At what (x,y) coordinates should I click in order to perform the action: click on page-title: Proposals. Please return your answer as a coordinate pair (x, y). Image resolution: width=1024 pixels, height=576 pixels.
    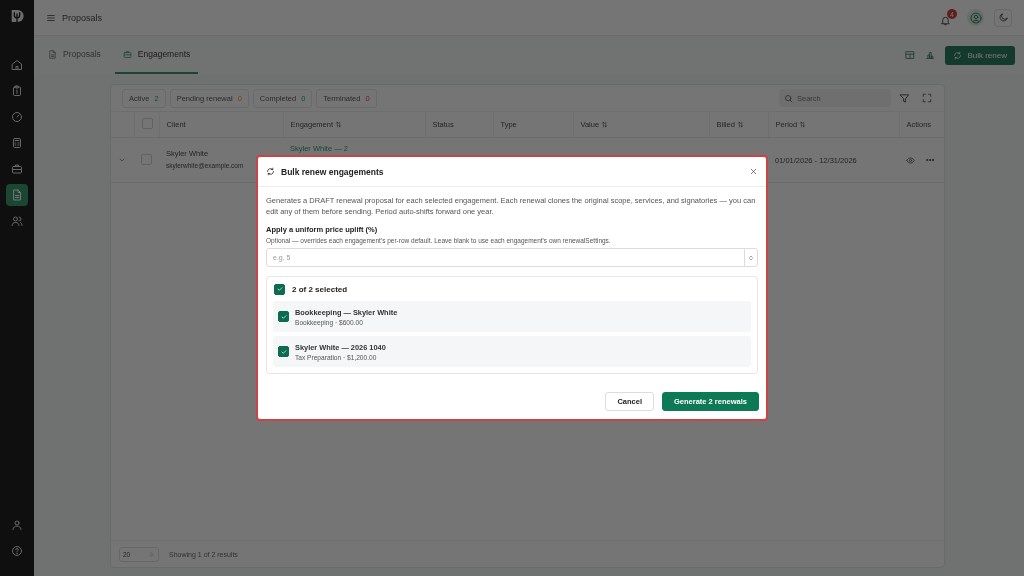
    Looking at the image, I should click on (82, 17).